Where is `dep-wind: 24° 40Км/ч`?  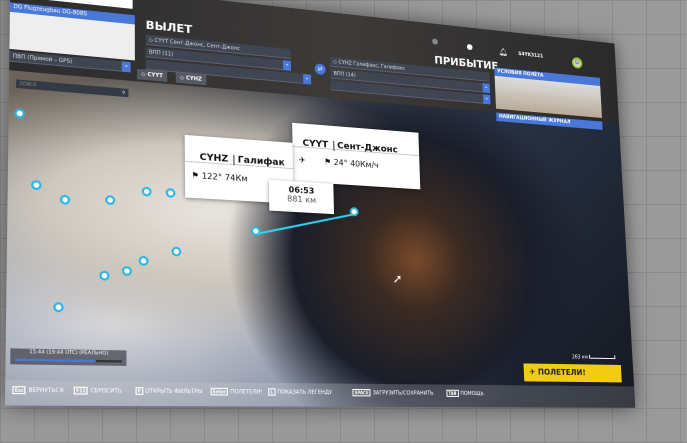 dep-wind: 24° 40Км/ч is located at coordinates (356, 163).